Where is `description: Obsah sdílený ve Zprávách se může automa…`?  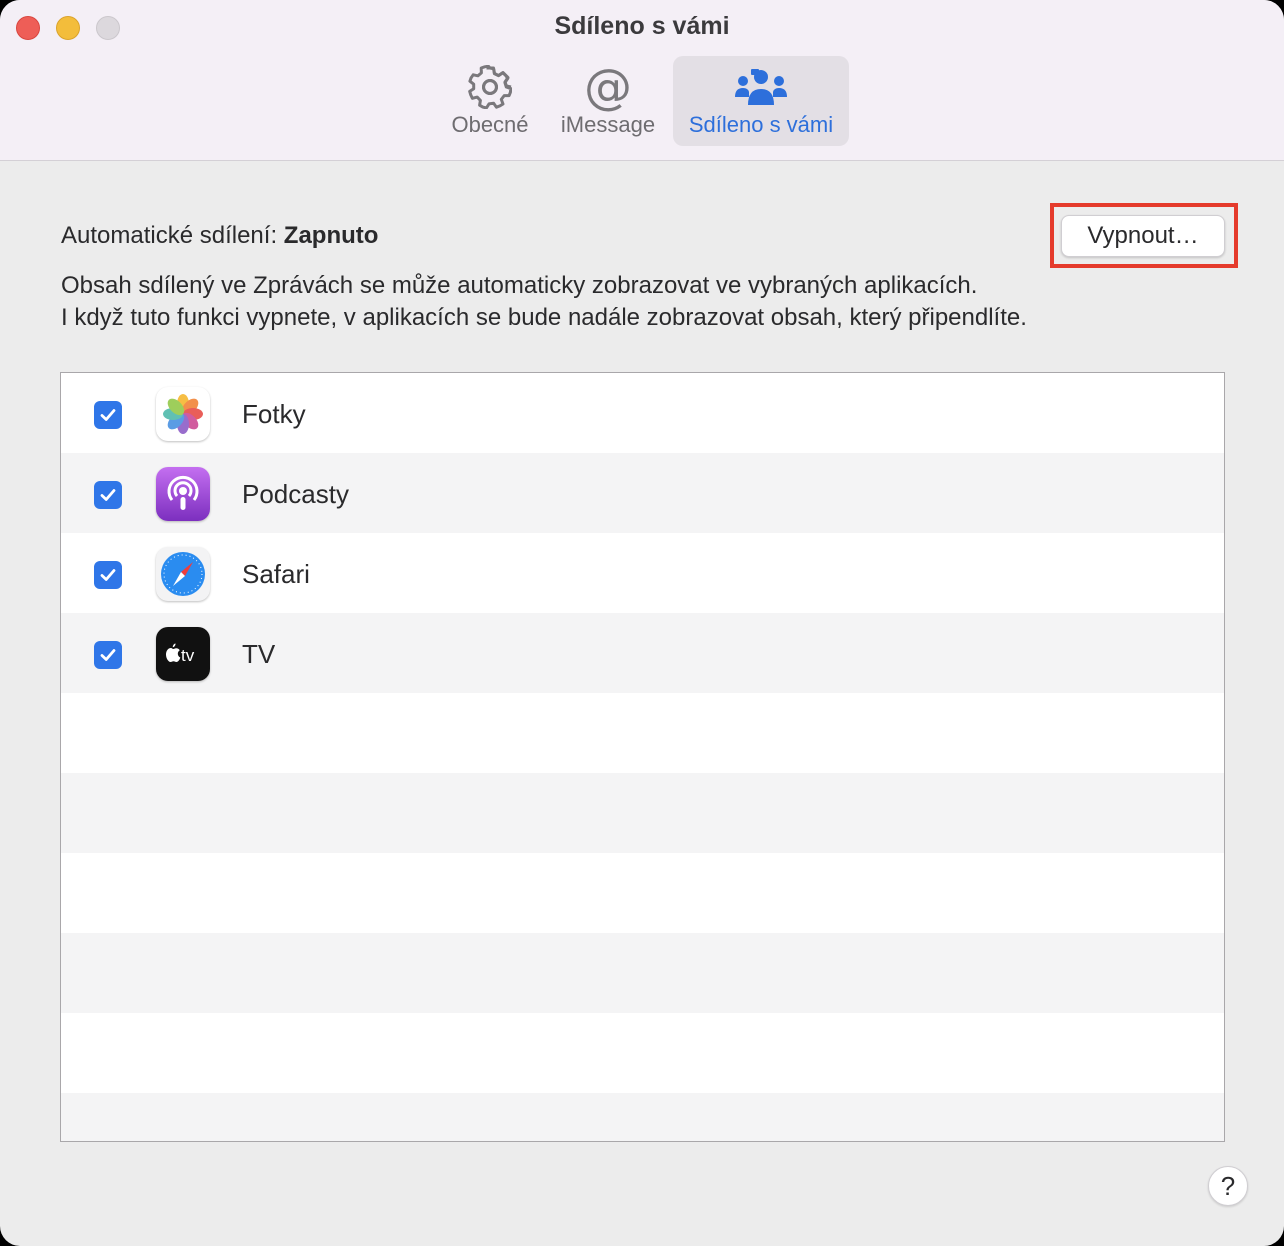
description: Obsah sdílený ve Zprávách se může automa… is located at coordinates (651, 302).